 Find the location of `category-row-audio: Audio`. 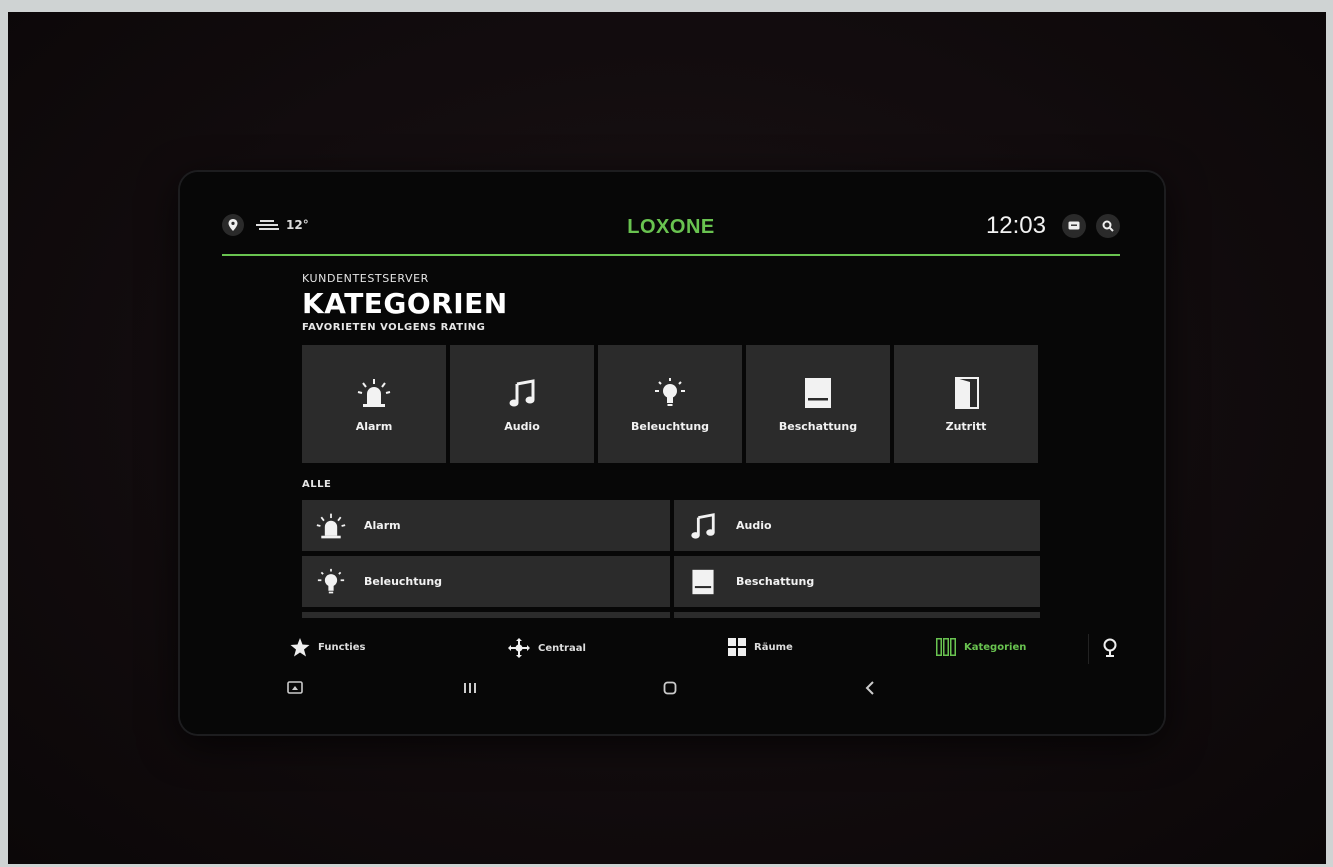

category-row-audio: Audio is located at coordinates (857, 525).